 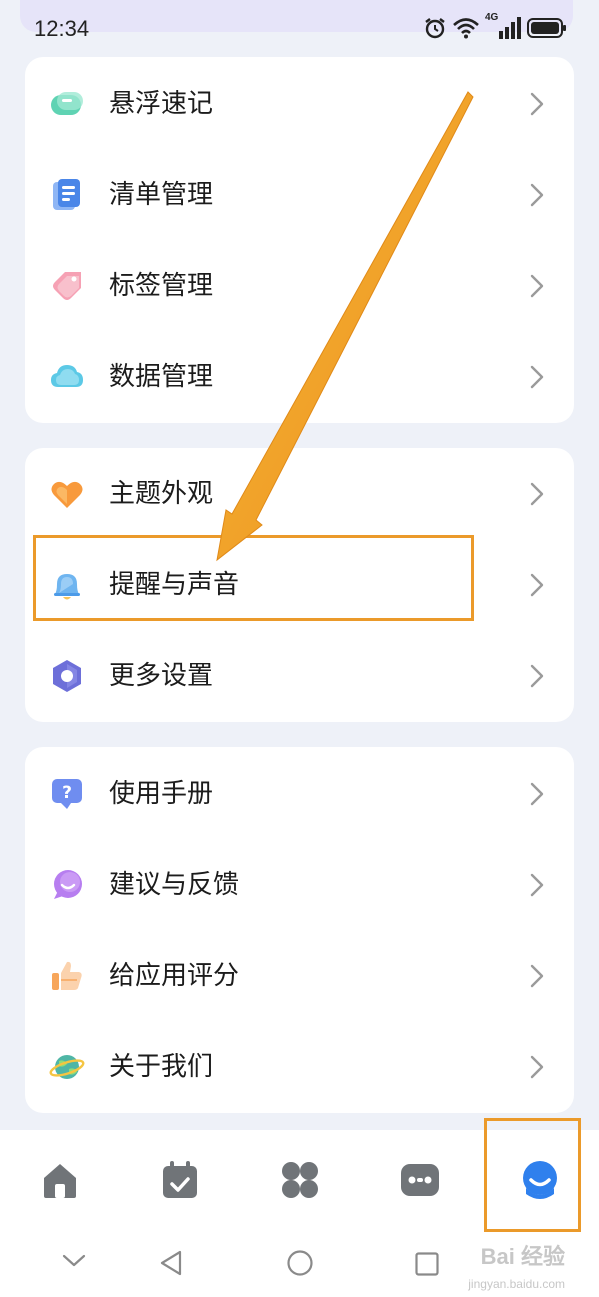 What do you see at coordinates (67, 975) in the screenshot?
I see `thumbs-up-icon` at bounding box center [67, 975].